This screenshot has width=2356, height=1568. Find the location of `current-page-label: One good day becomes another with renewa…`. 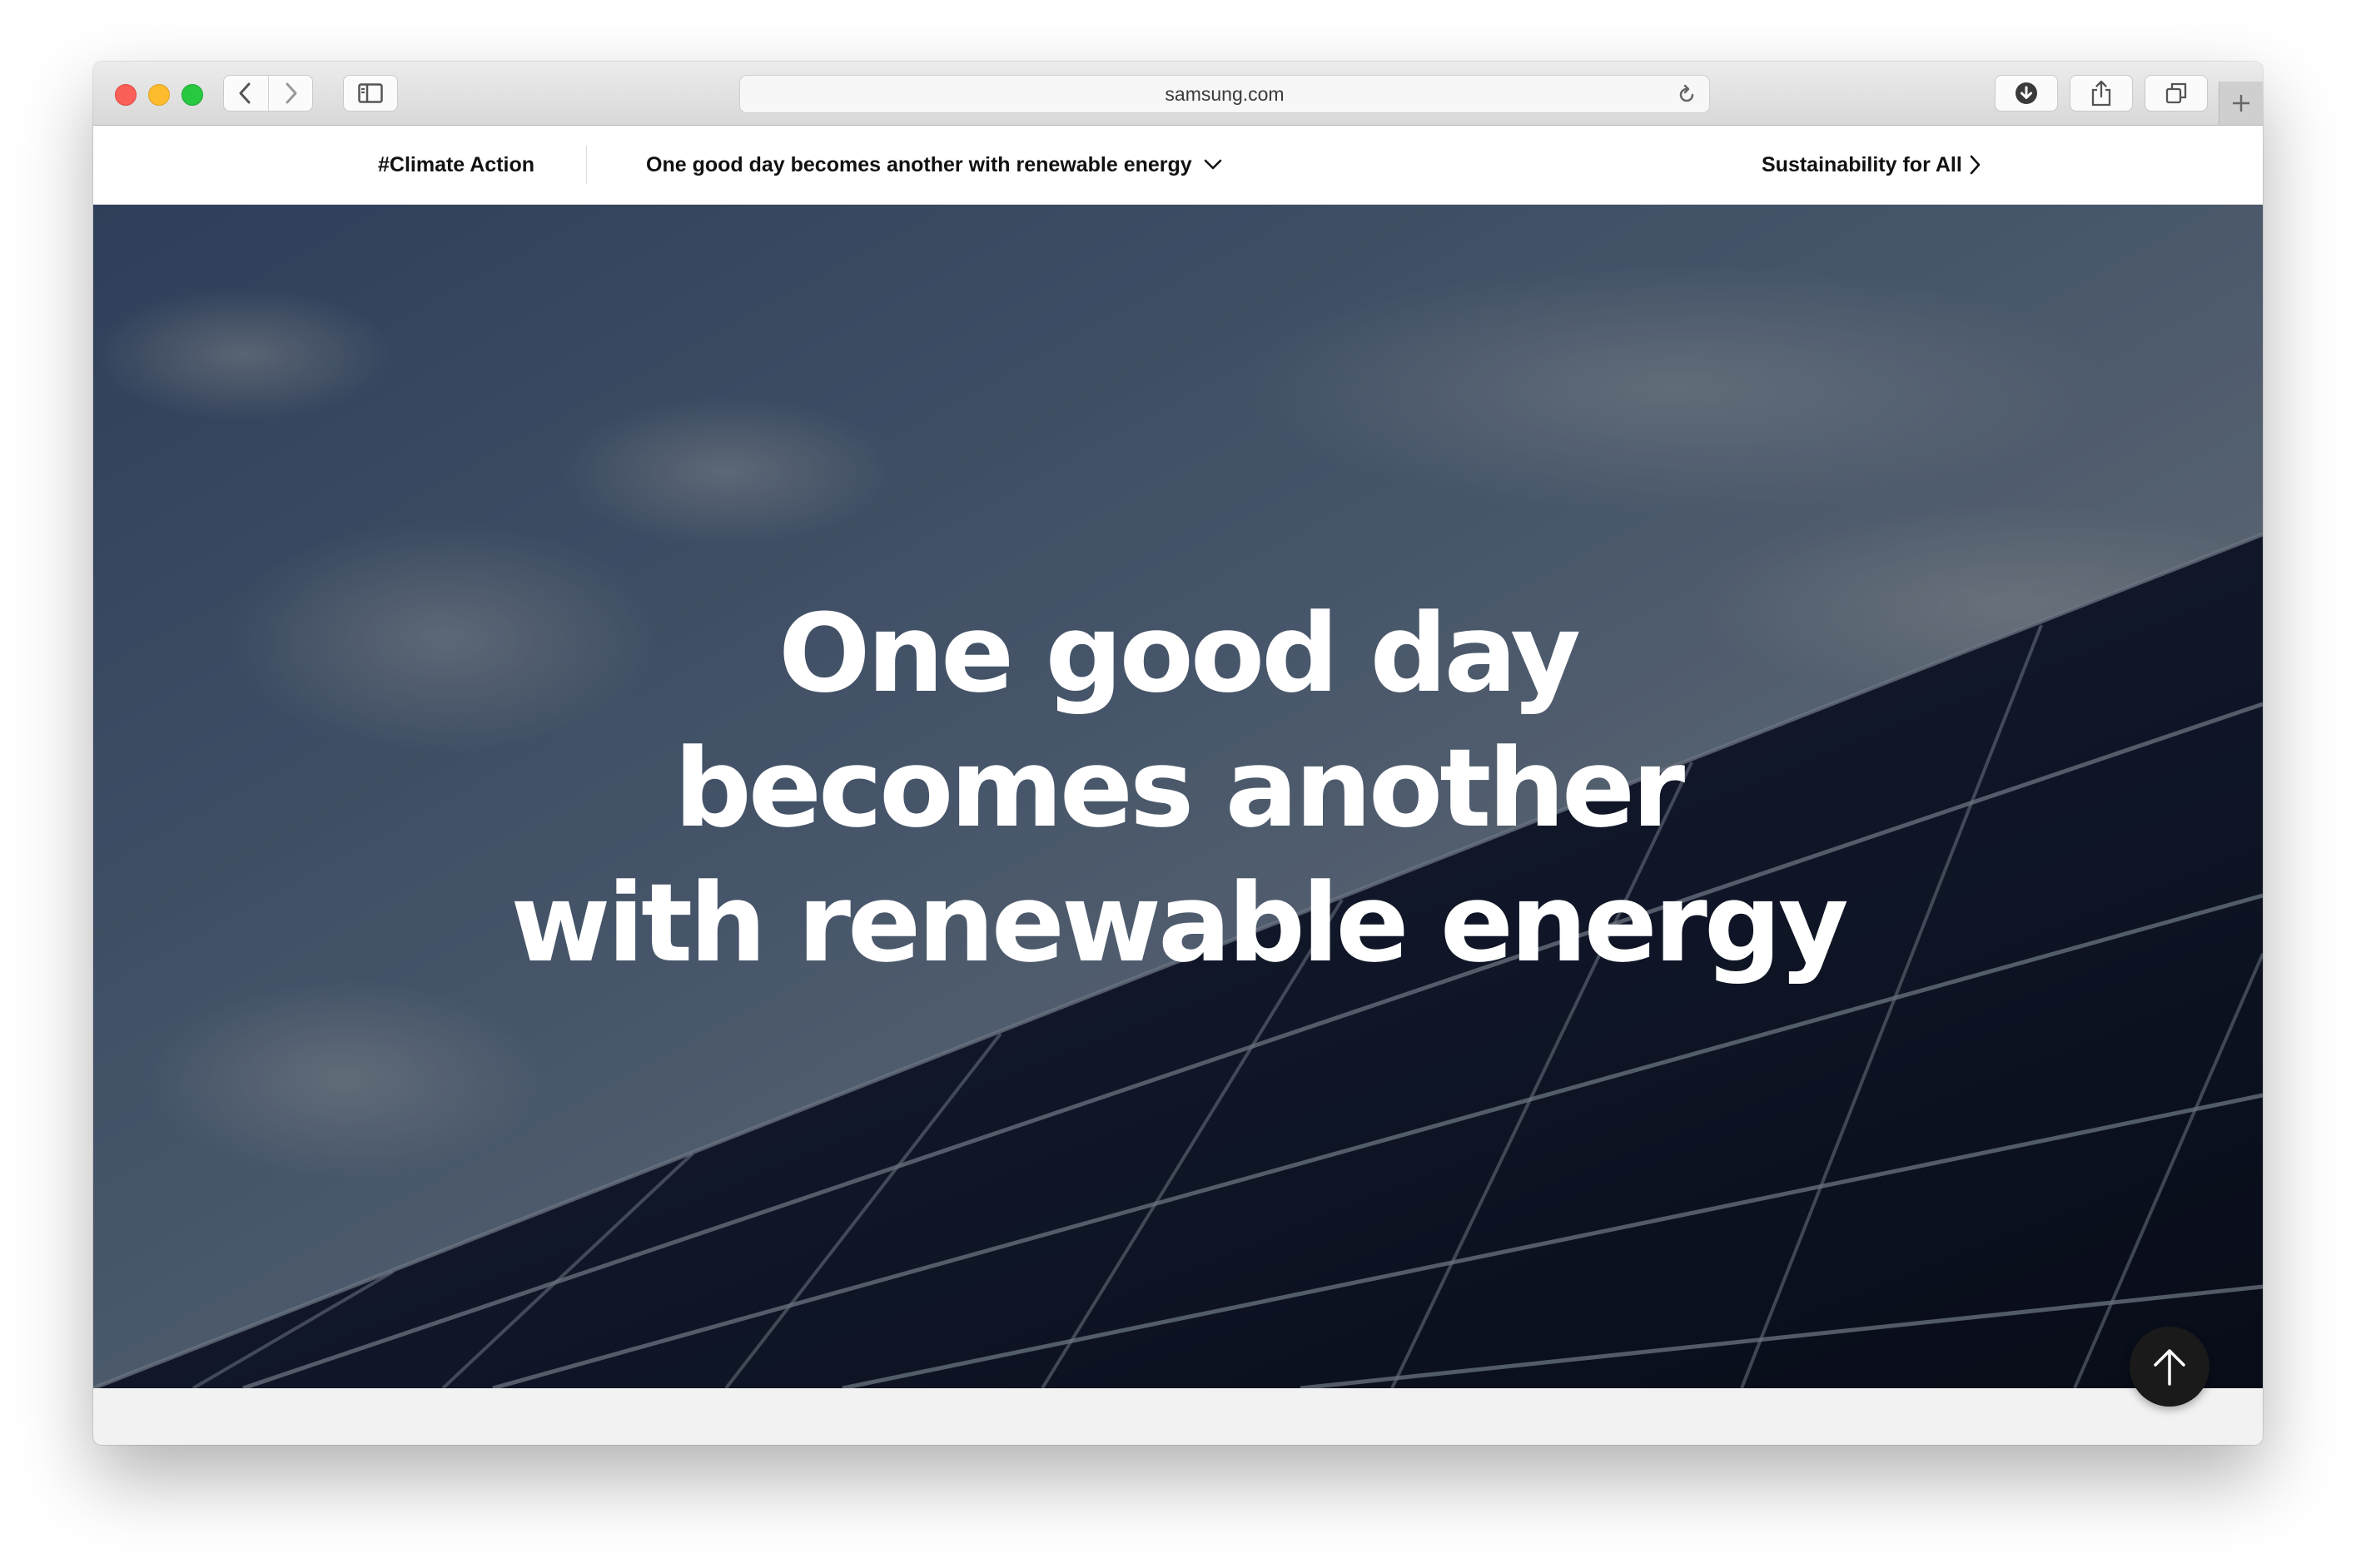

current-page-label: One good day becomes another with renewa… is located at coordinates (919, 164).